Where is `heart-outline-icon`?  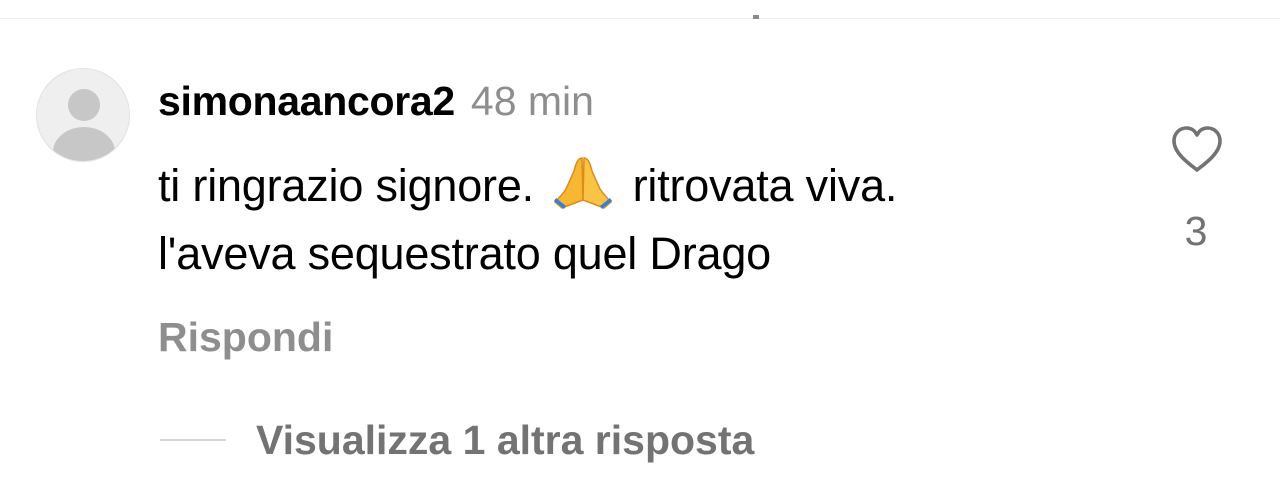 heart-outline-icon is located at coordinates (1197, 149).